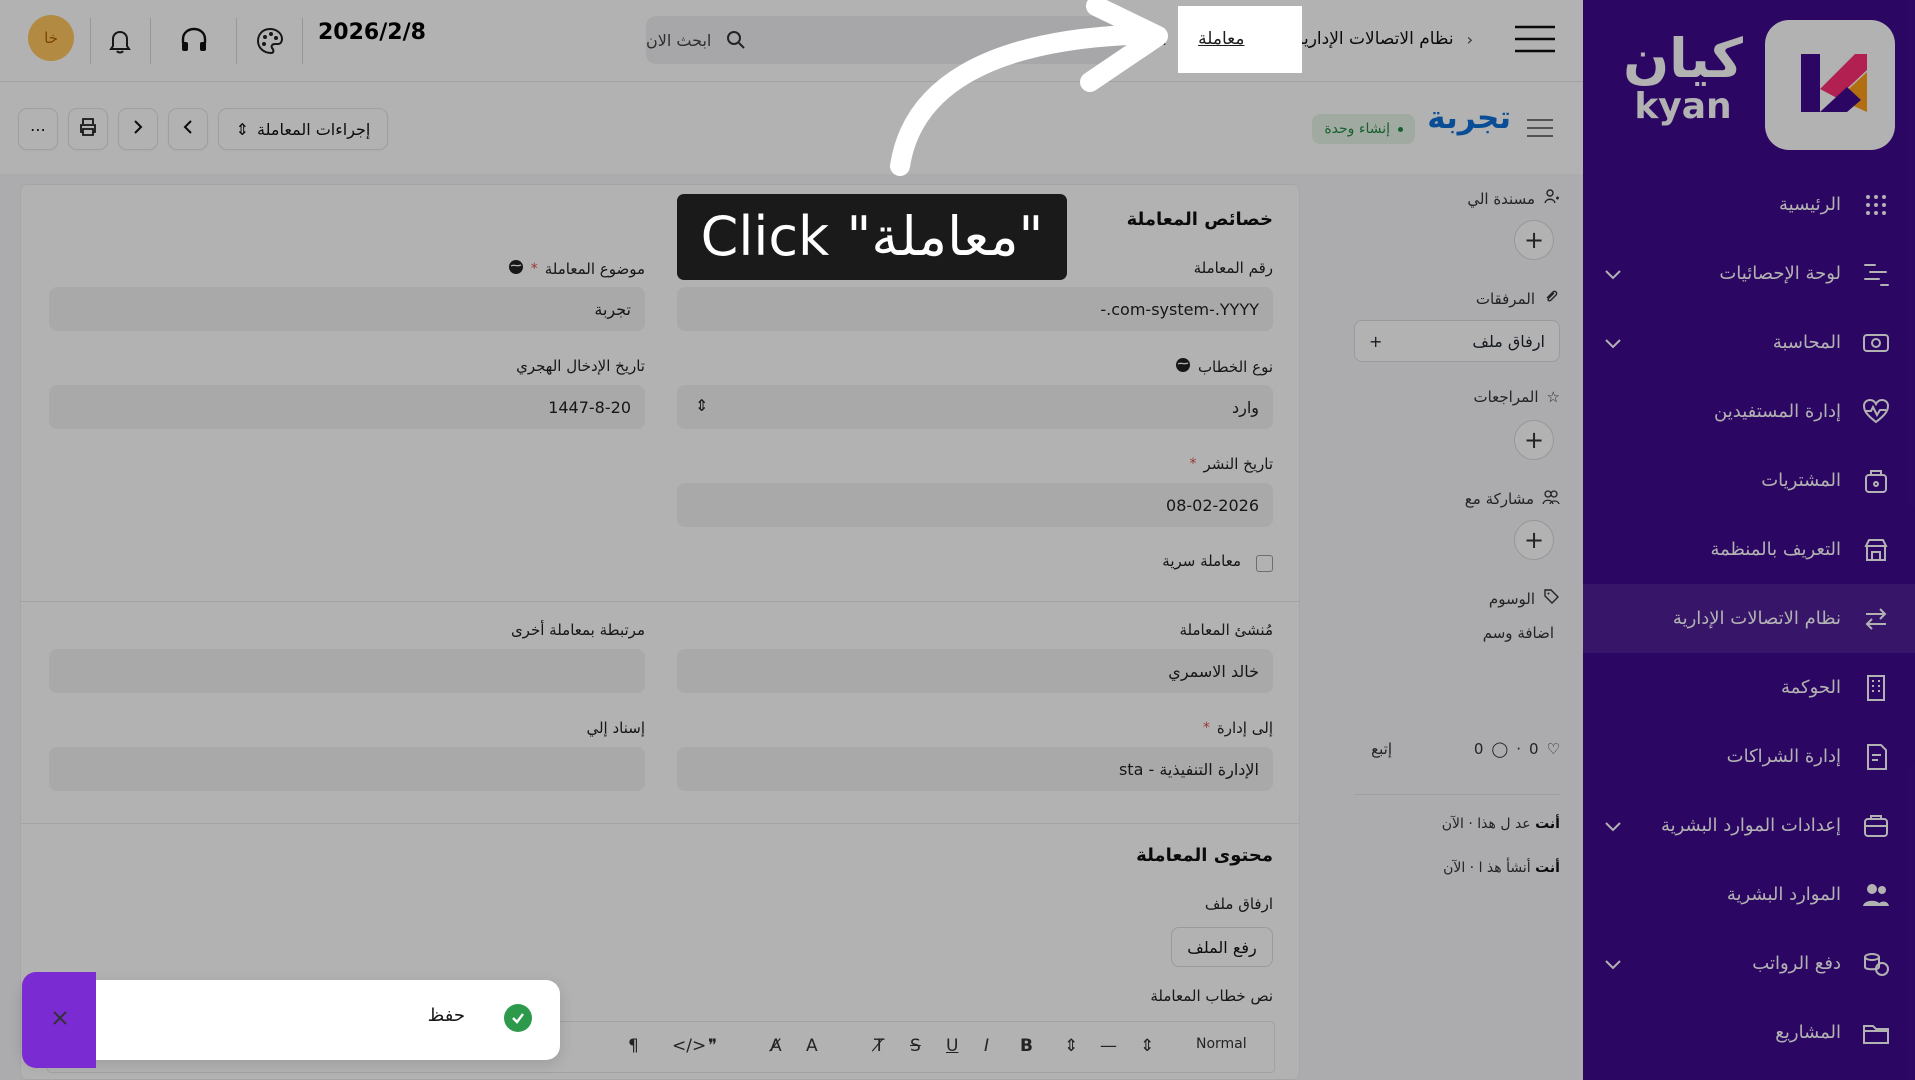  Describe the element at coordinates (1756, 618) in the screenshot. I see `sidebar-item-label: نظام الاتصالات الإدارية` at that location.